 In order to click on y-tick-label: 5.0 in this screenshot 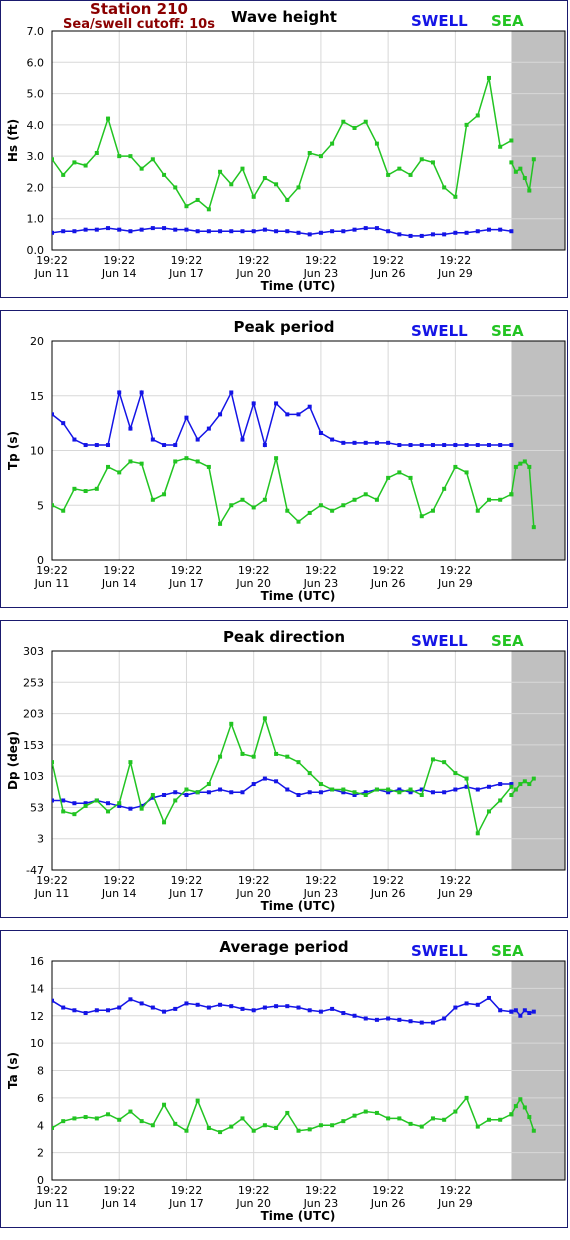, I will do `click(36, 94)`.